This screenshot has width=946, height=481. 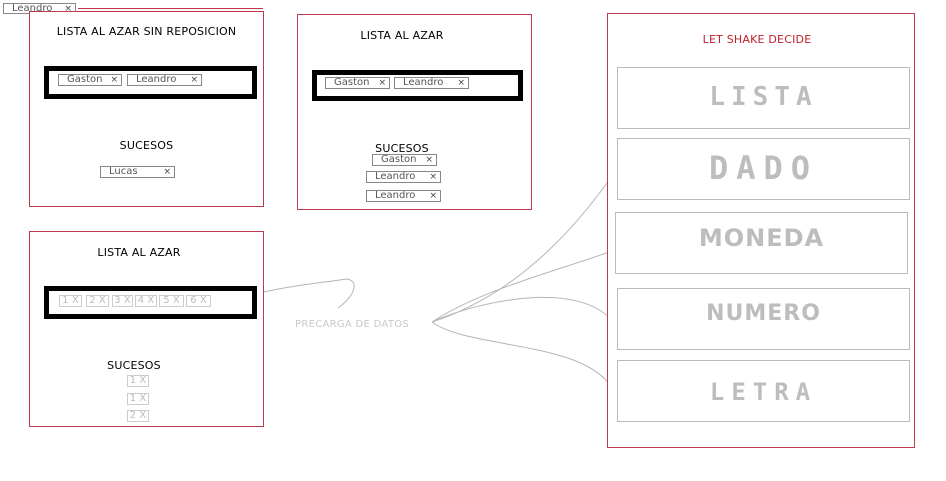 I want to click on option-dado: DADO, so click(x=763, y=169).